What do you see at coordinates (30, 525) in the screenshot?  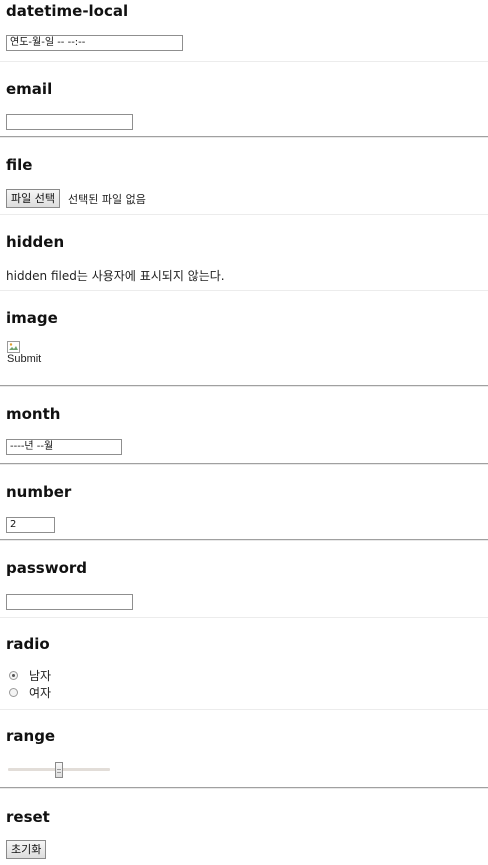 I see `number-input: 2` at bounding box center [30, 525].